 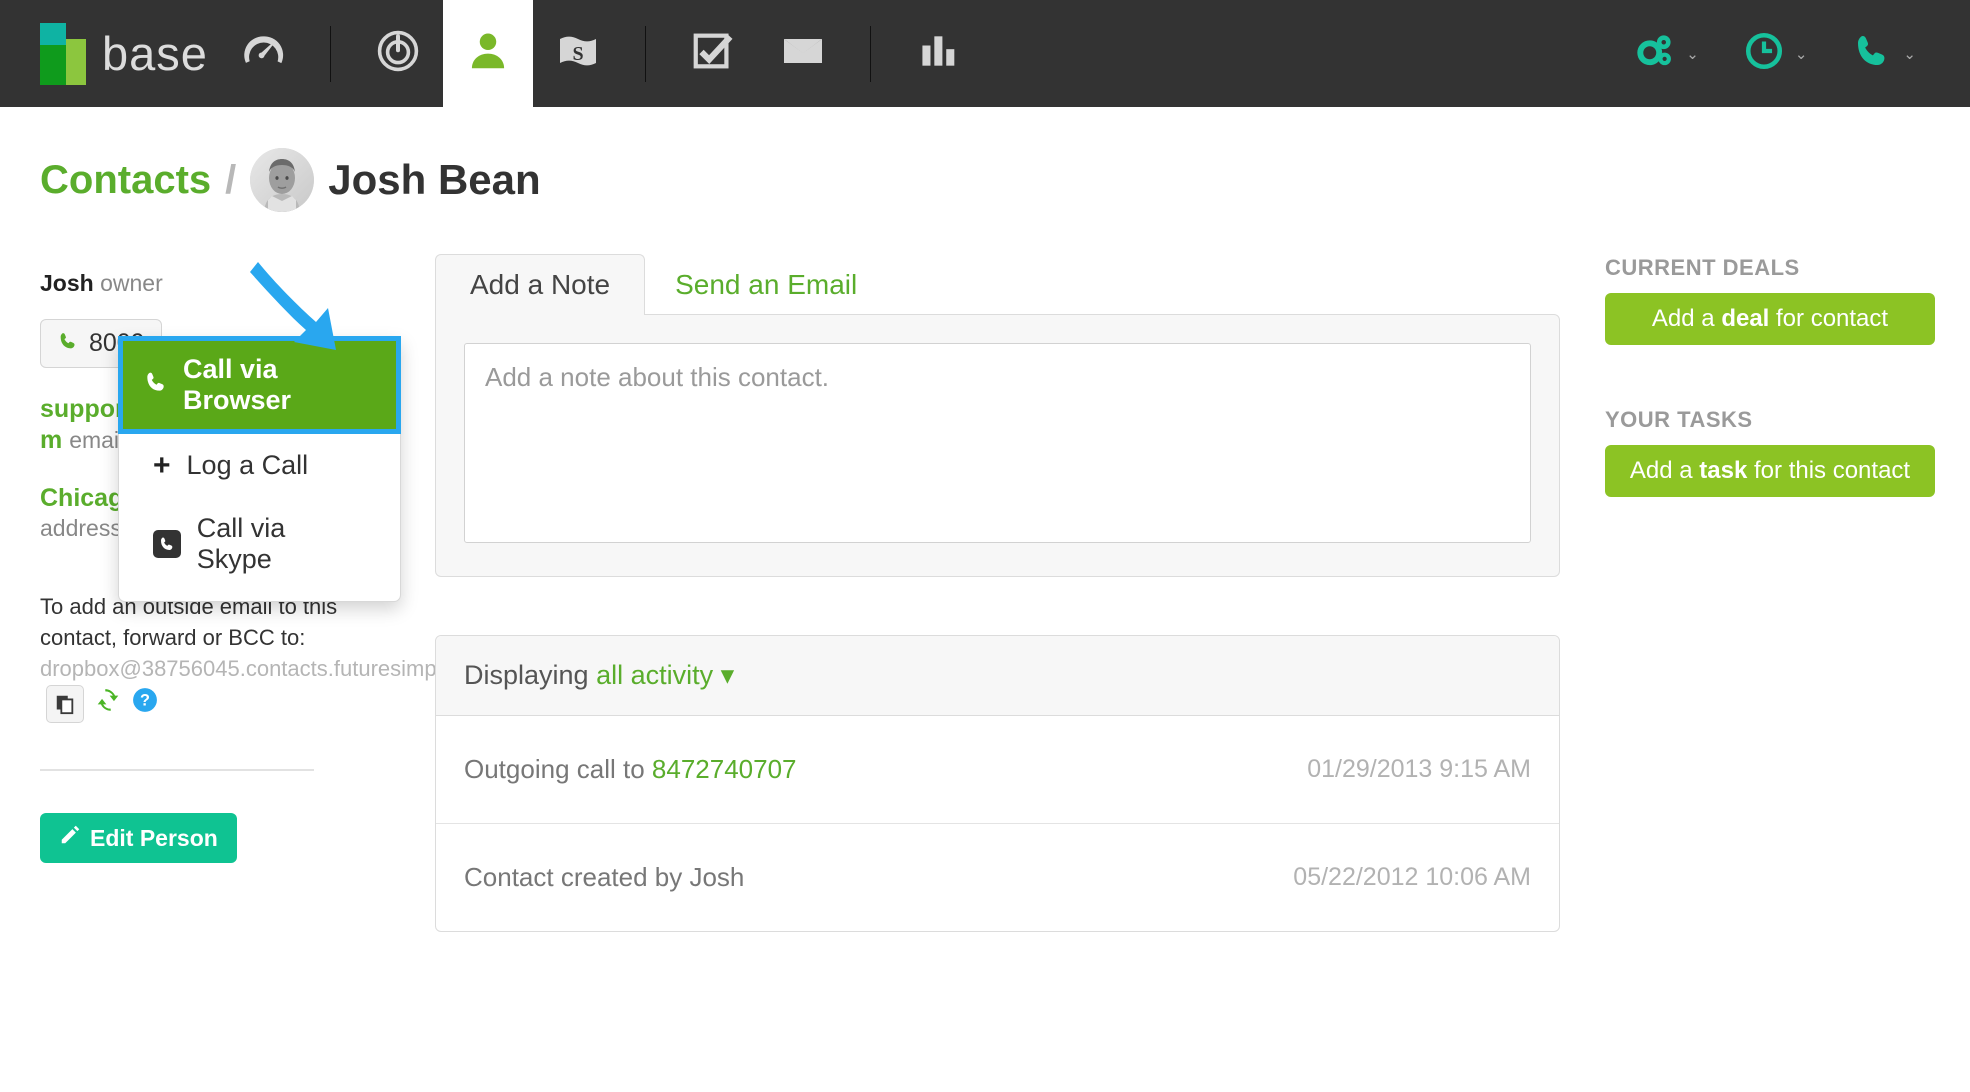 I want to click on your-tasks-label: YOUR TASKS, so click(x=1679, y=419).